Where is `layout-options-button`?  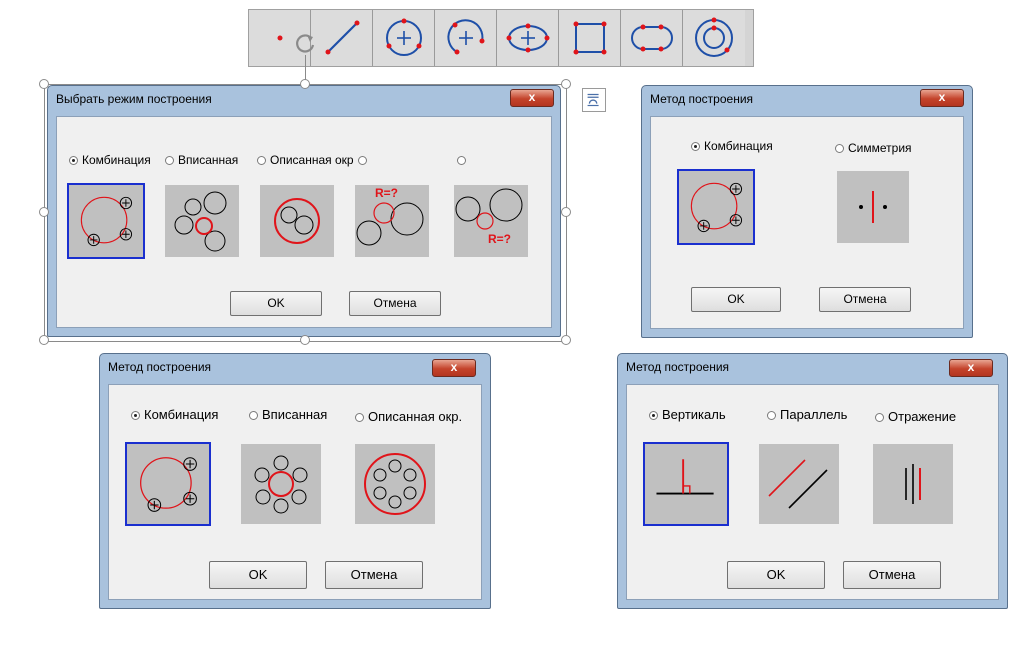
layout-options-button is located at coordinates (594, 100).